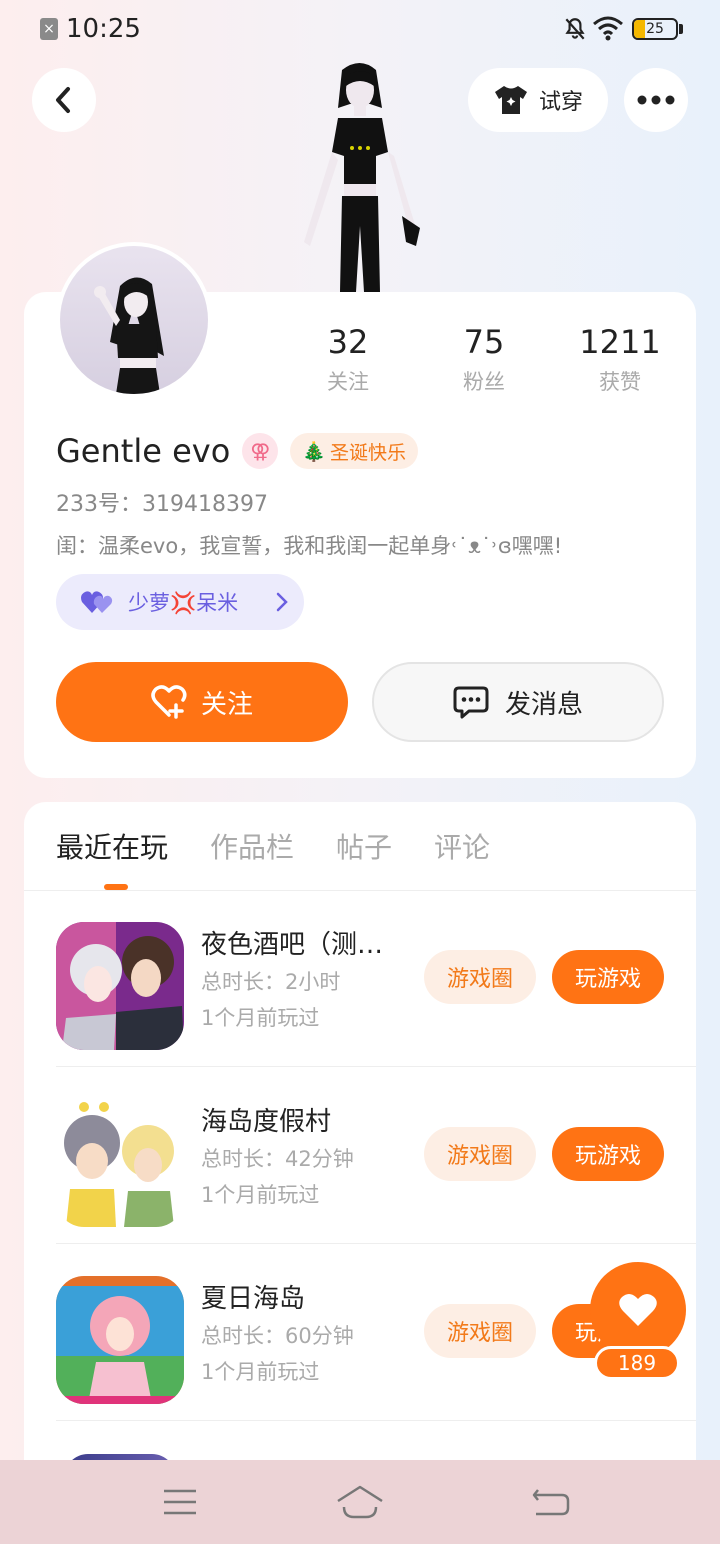 The height and width of the screenshot is (1544, 720). Describe the element at coordinates (314, 451) in the screenshot. I see `christmas-tree-icon: 🎄` at that location.